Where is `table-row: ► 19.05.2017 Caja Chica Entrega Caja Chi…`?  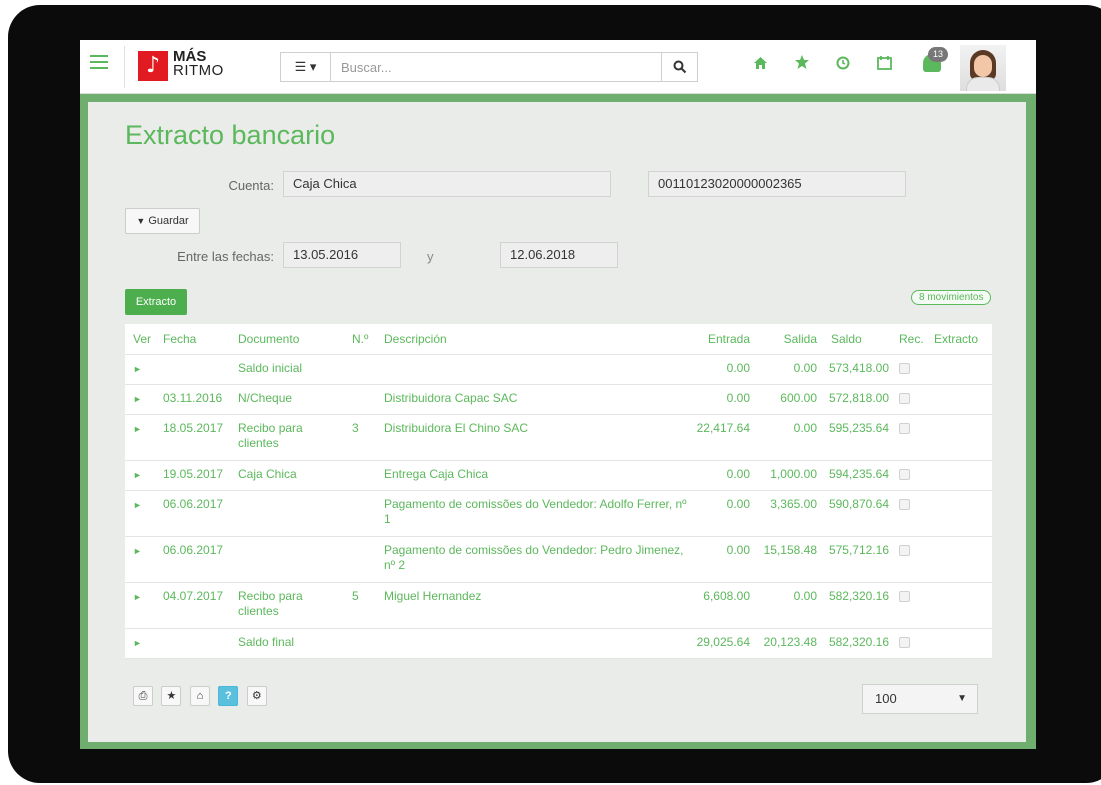 table-row: ► 19.05.2017 Caja Chica Entrega Caja Chi… is located at coordinates (558, 475).